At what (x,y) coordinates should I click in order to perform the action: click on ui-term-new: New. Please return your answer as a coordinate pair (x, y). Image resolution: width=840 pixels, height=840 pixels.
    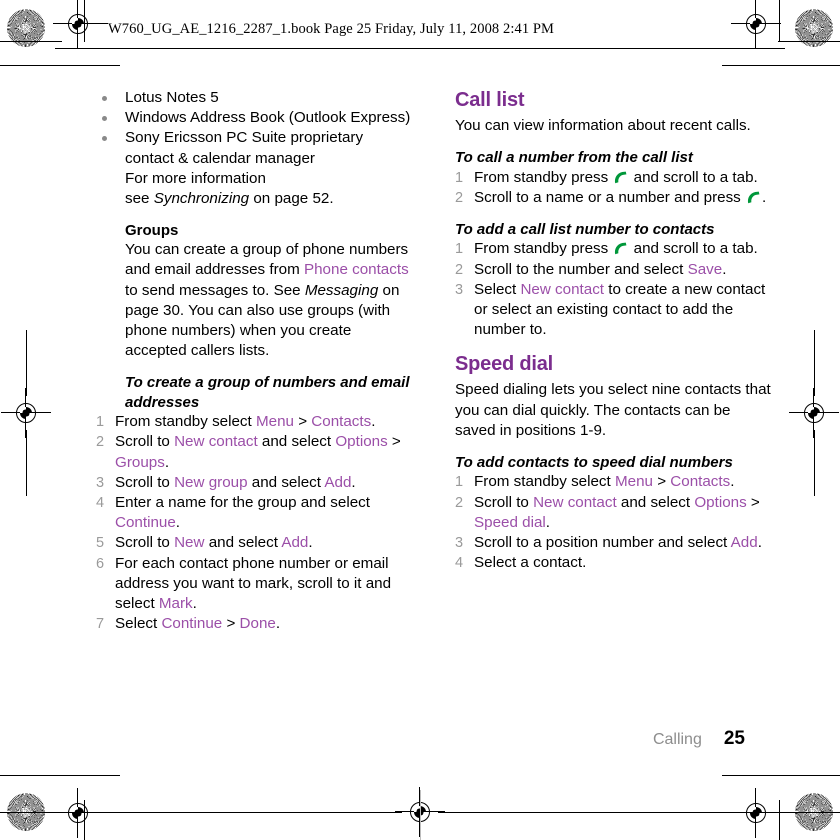
    Looking at the image, I should click on (189, 543).